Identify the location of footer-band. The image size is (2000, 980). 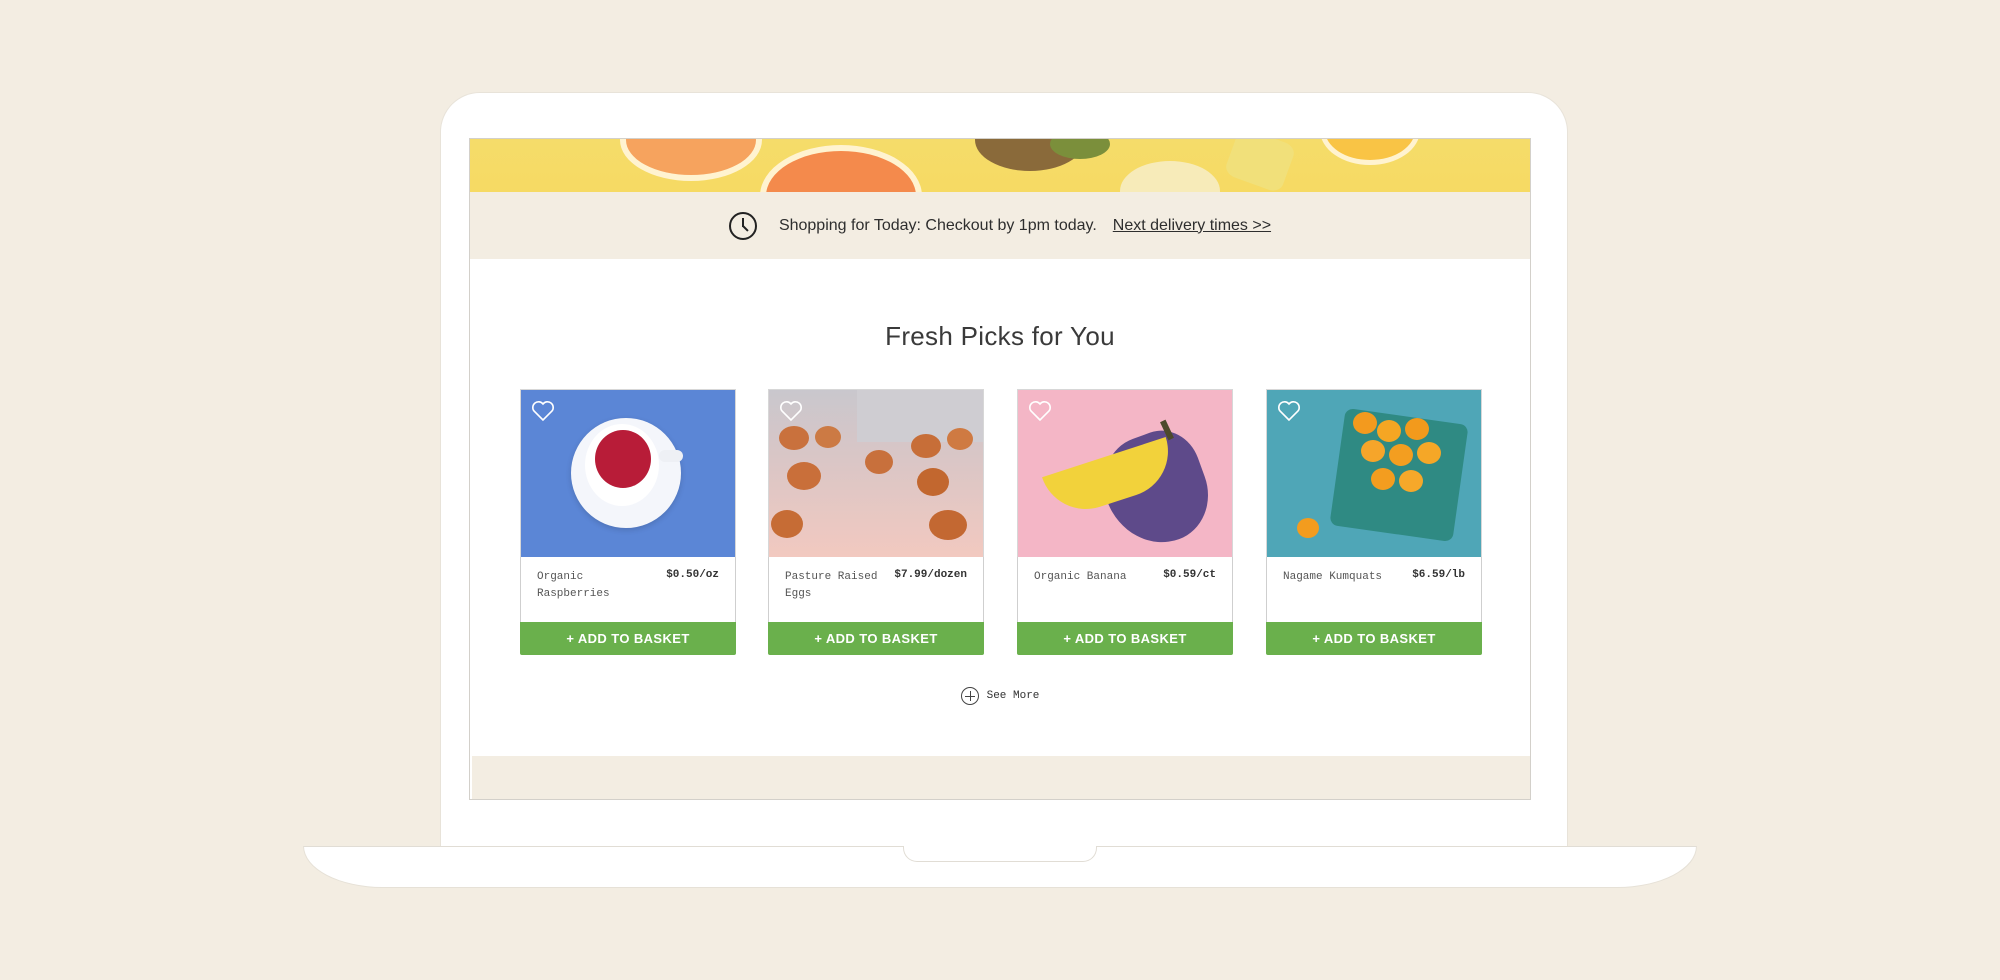
(1001, 777).